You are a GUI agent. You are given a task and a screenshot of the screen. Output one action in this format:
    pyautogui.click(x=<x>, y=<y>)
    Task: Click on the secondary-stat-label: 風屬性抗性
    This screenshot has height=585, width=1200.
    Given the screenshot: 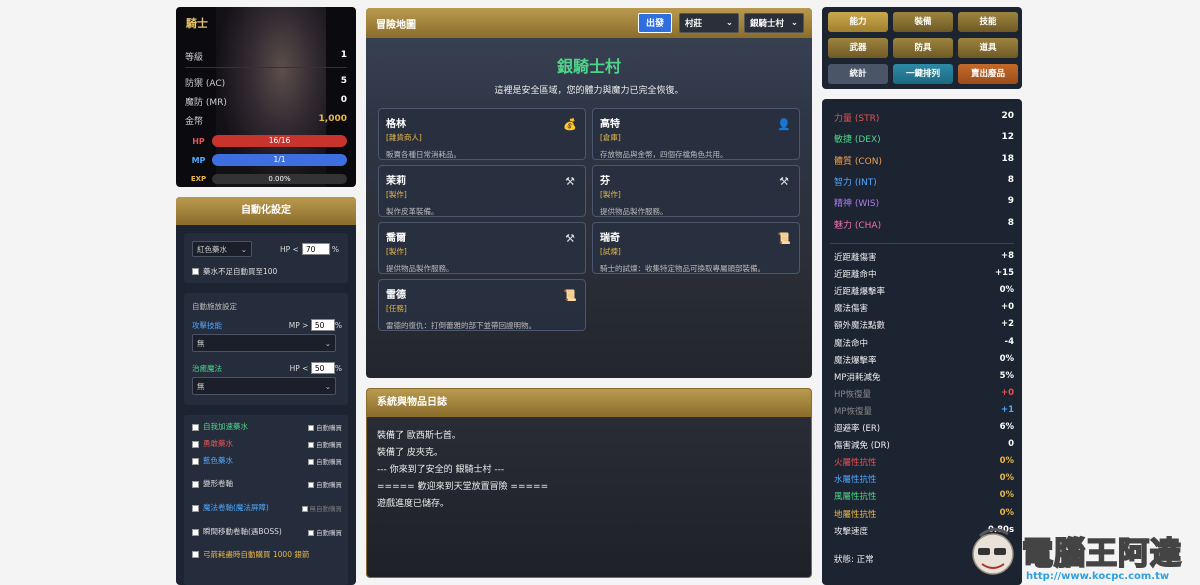 What is the action you would take?
    pyautogui.click(x=855, y=497)
    